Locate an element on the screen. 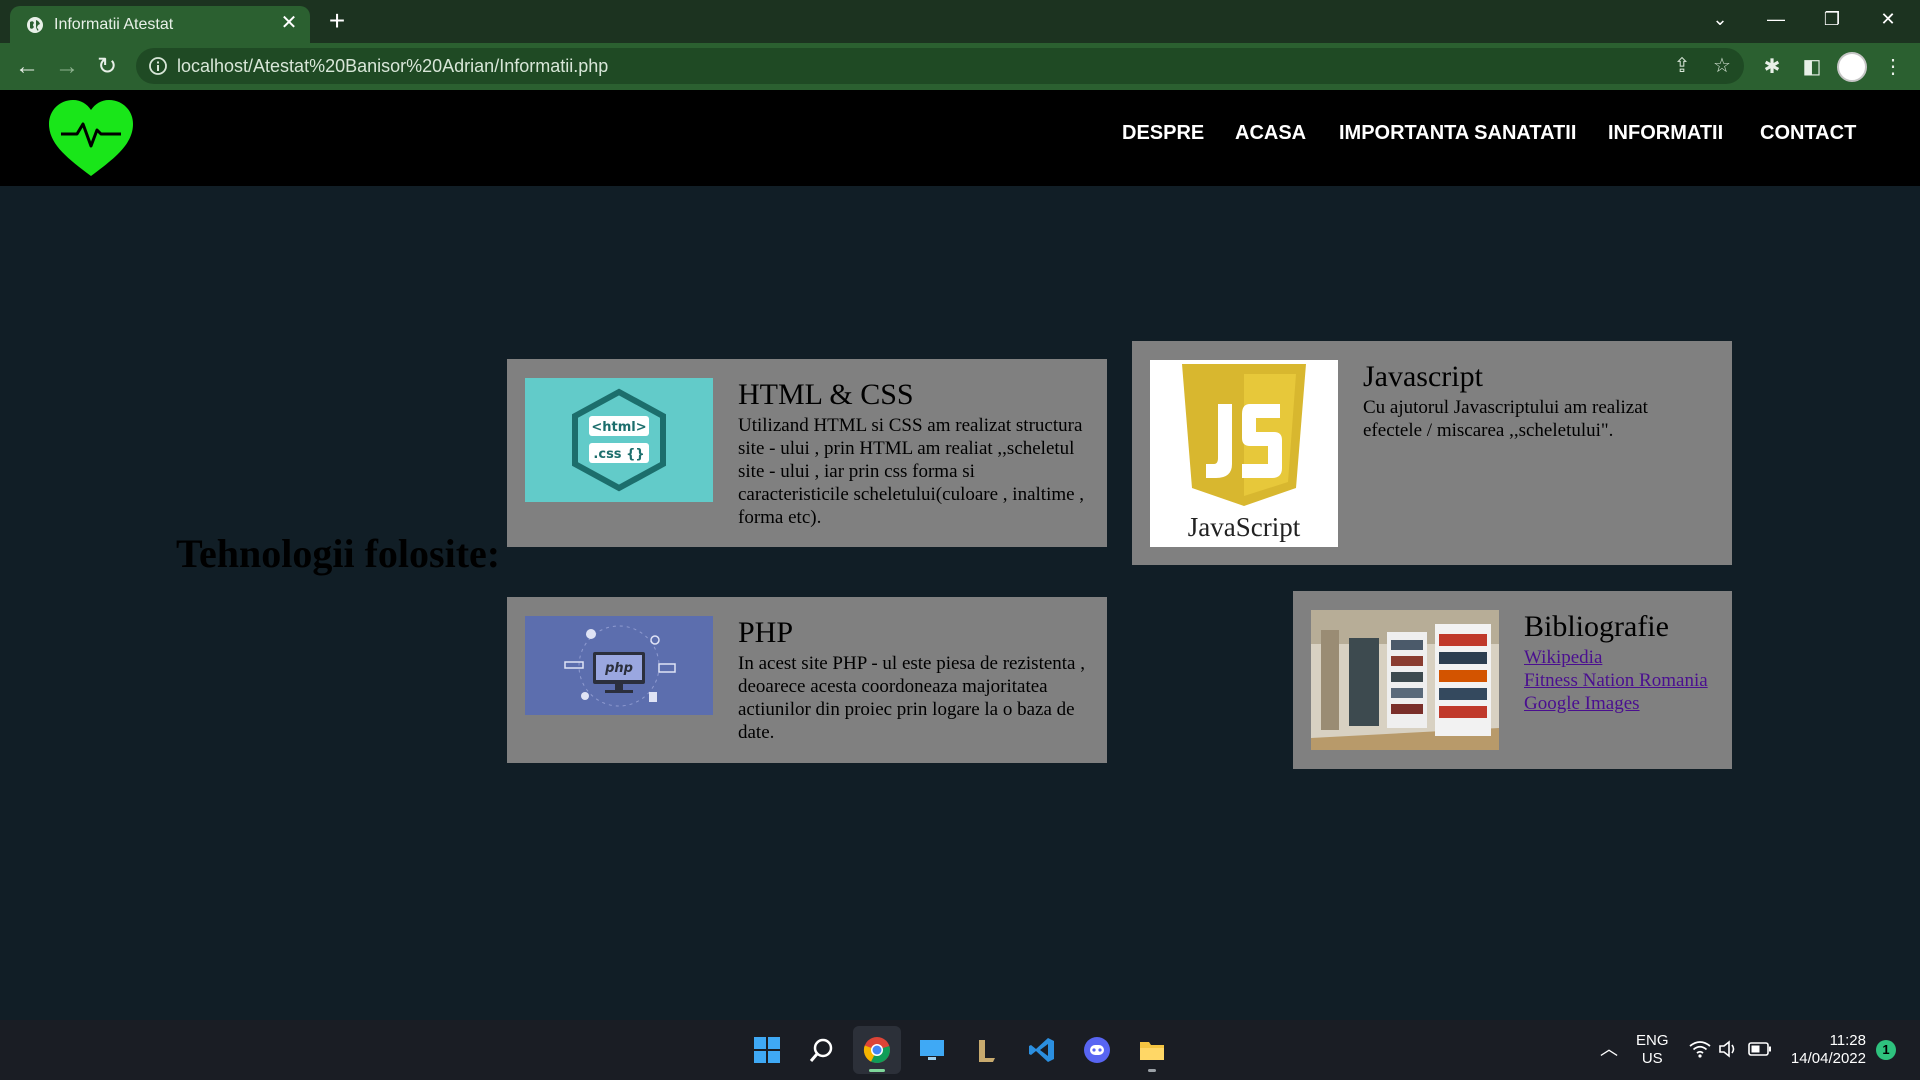  javascript-label: JavaScript is located at coordinates (1244, 527).